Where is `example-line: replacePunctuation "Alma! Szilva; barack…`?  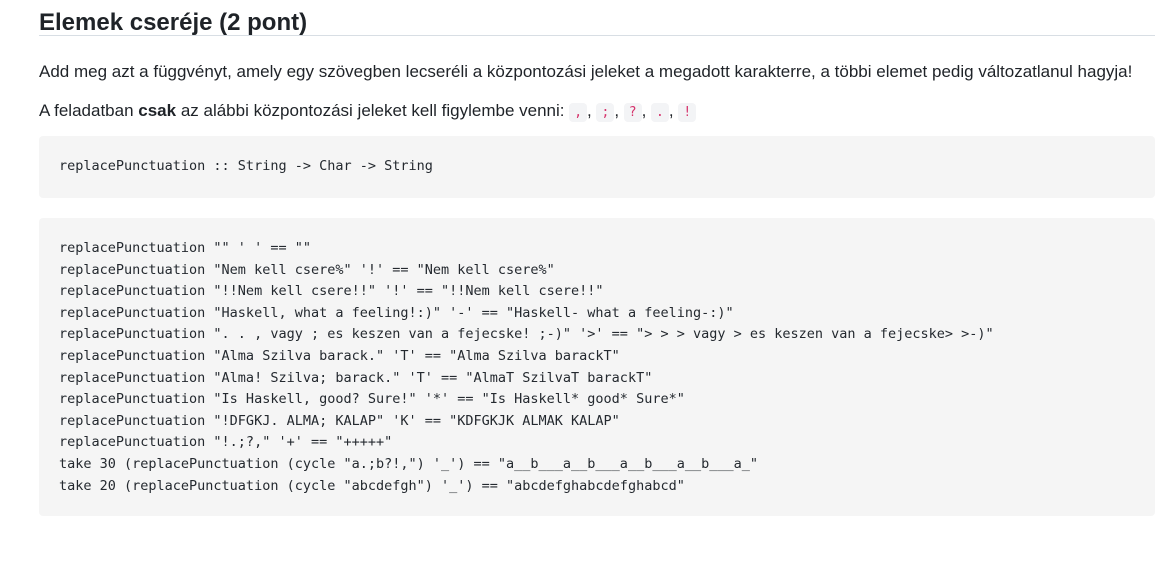 example-line: replacePunctuation "Alma! Szilva; barack… is located at coordinates (356, 377).